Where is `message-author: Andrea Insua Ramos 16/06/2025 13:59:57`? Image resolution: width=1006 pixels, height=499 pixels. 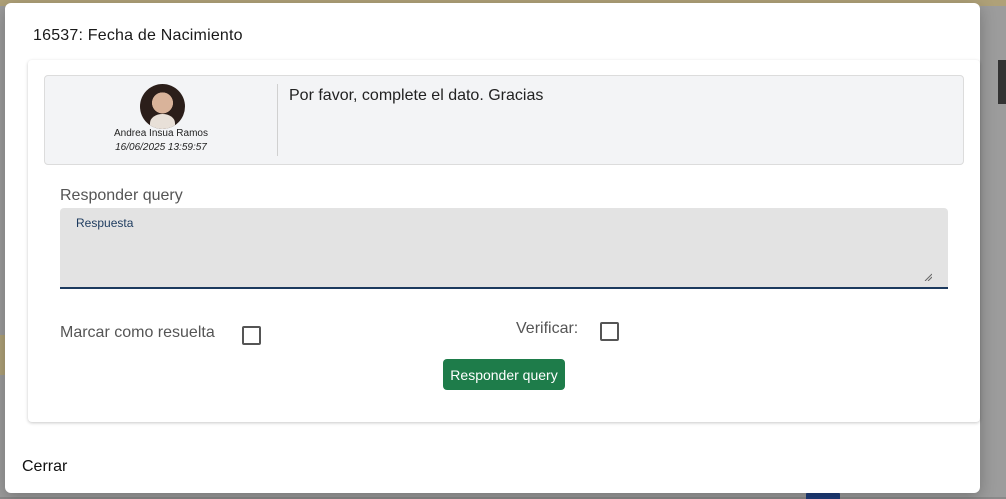
message-author: Andrea Insua Ramos 16/06/2025 13:59:57 is located at coordinates (161, 120).